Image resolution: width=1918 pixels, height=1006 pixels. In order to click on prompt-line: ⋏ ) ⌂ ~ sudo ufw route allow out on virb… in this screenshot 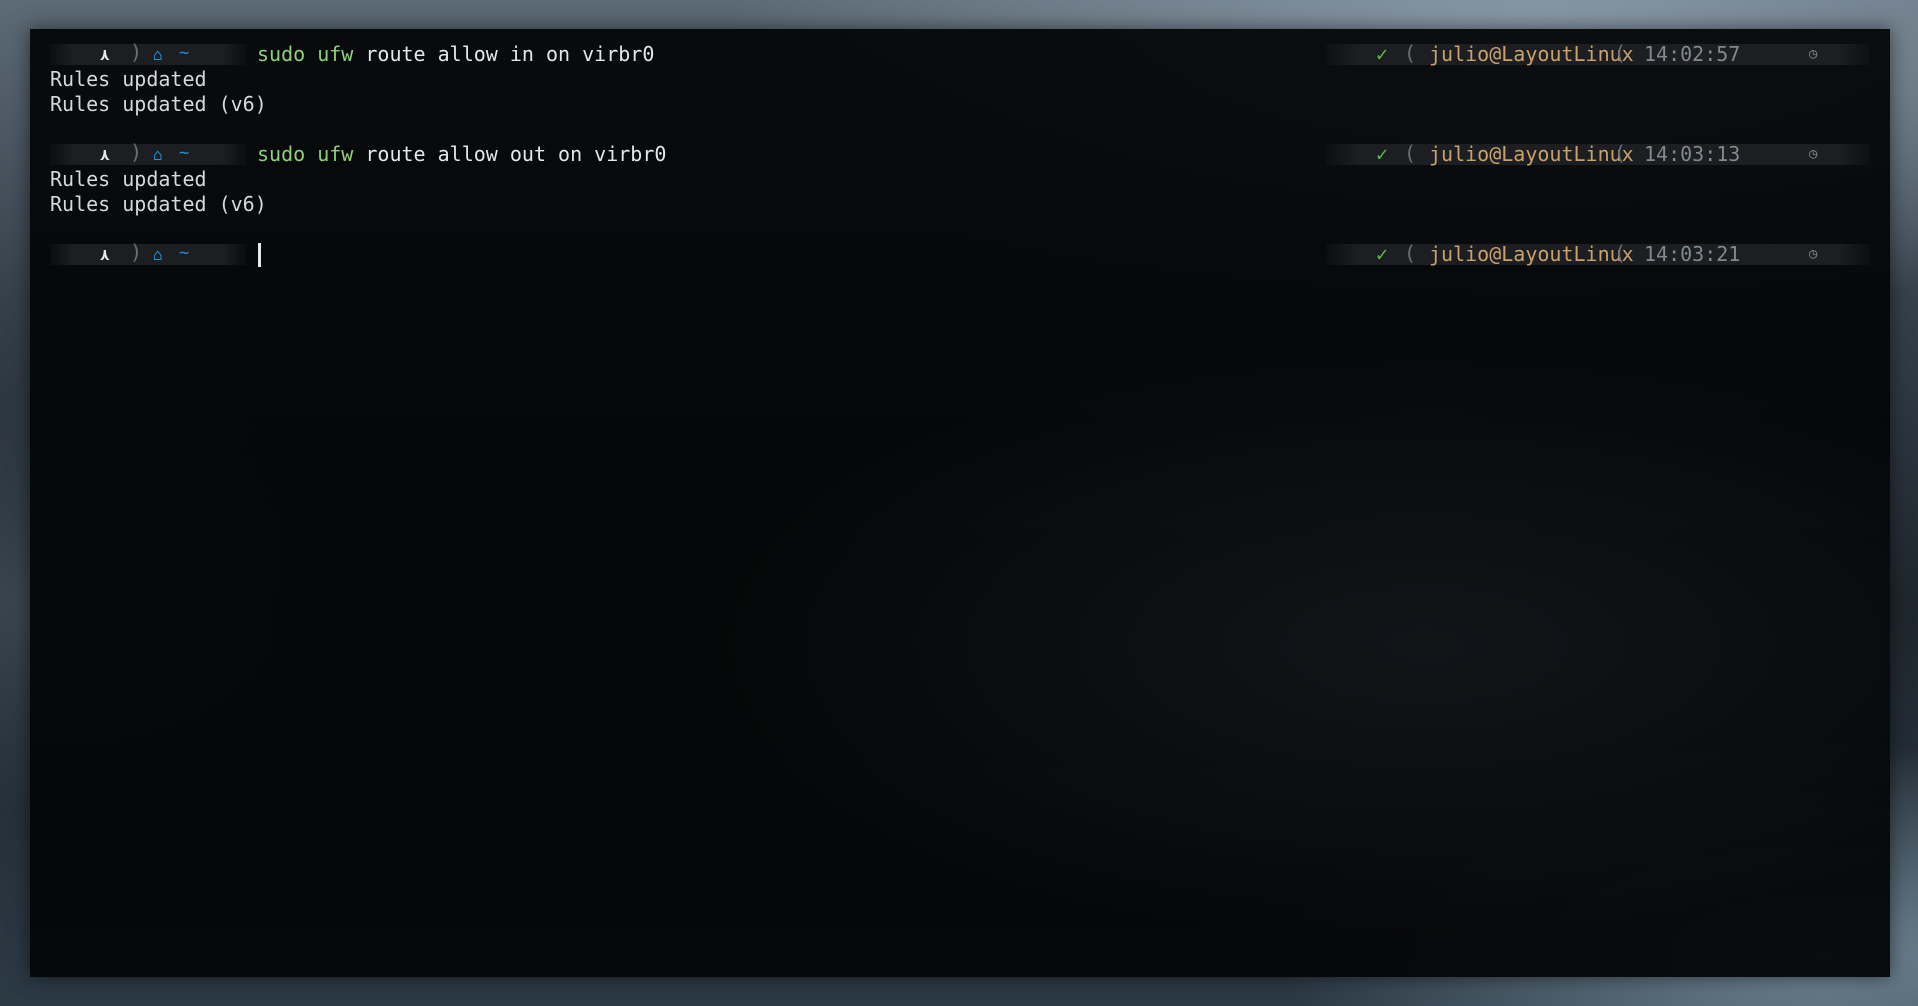, I will do `click(960, 154)`.